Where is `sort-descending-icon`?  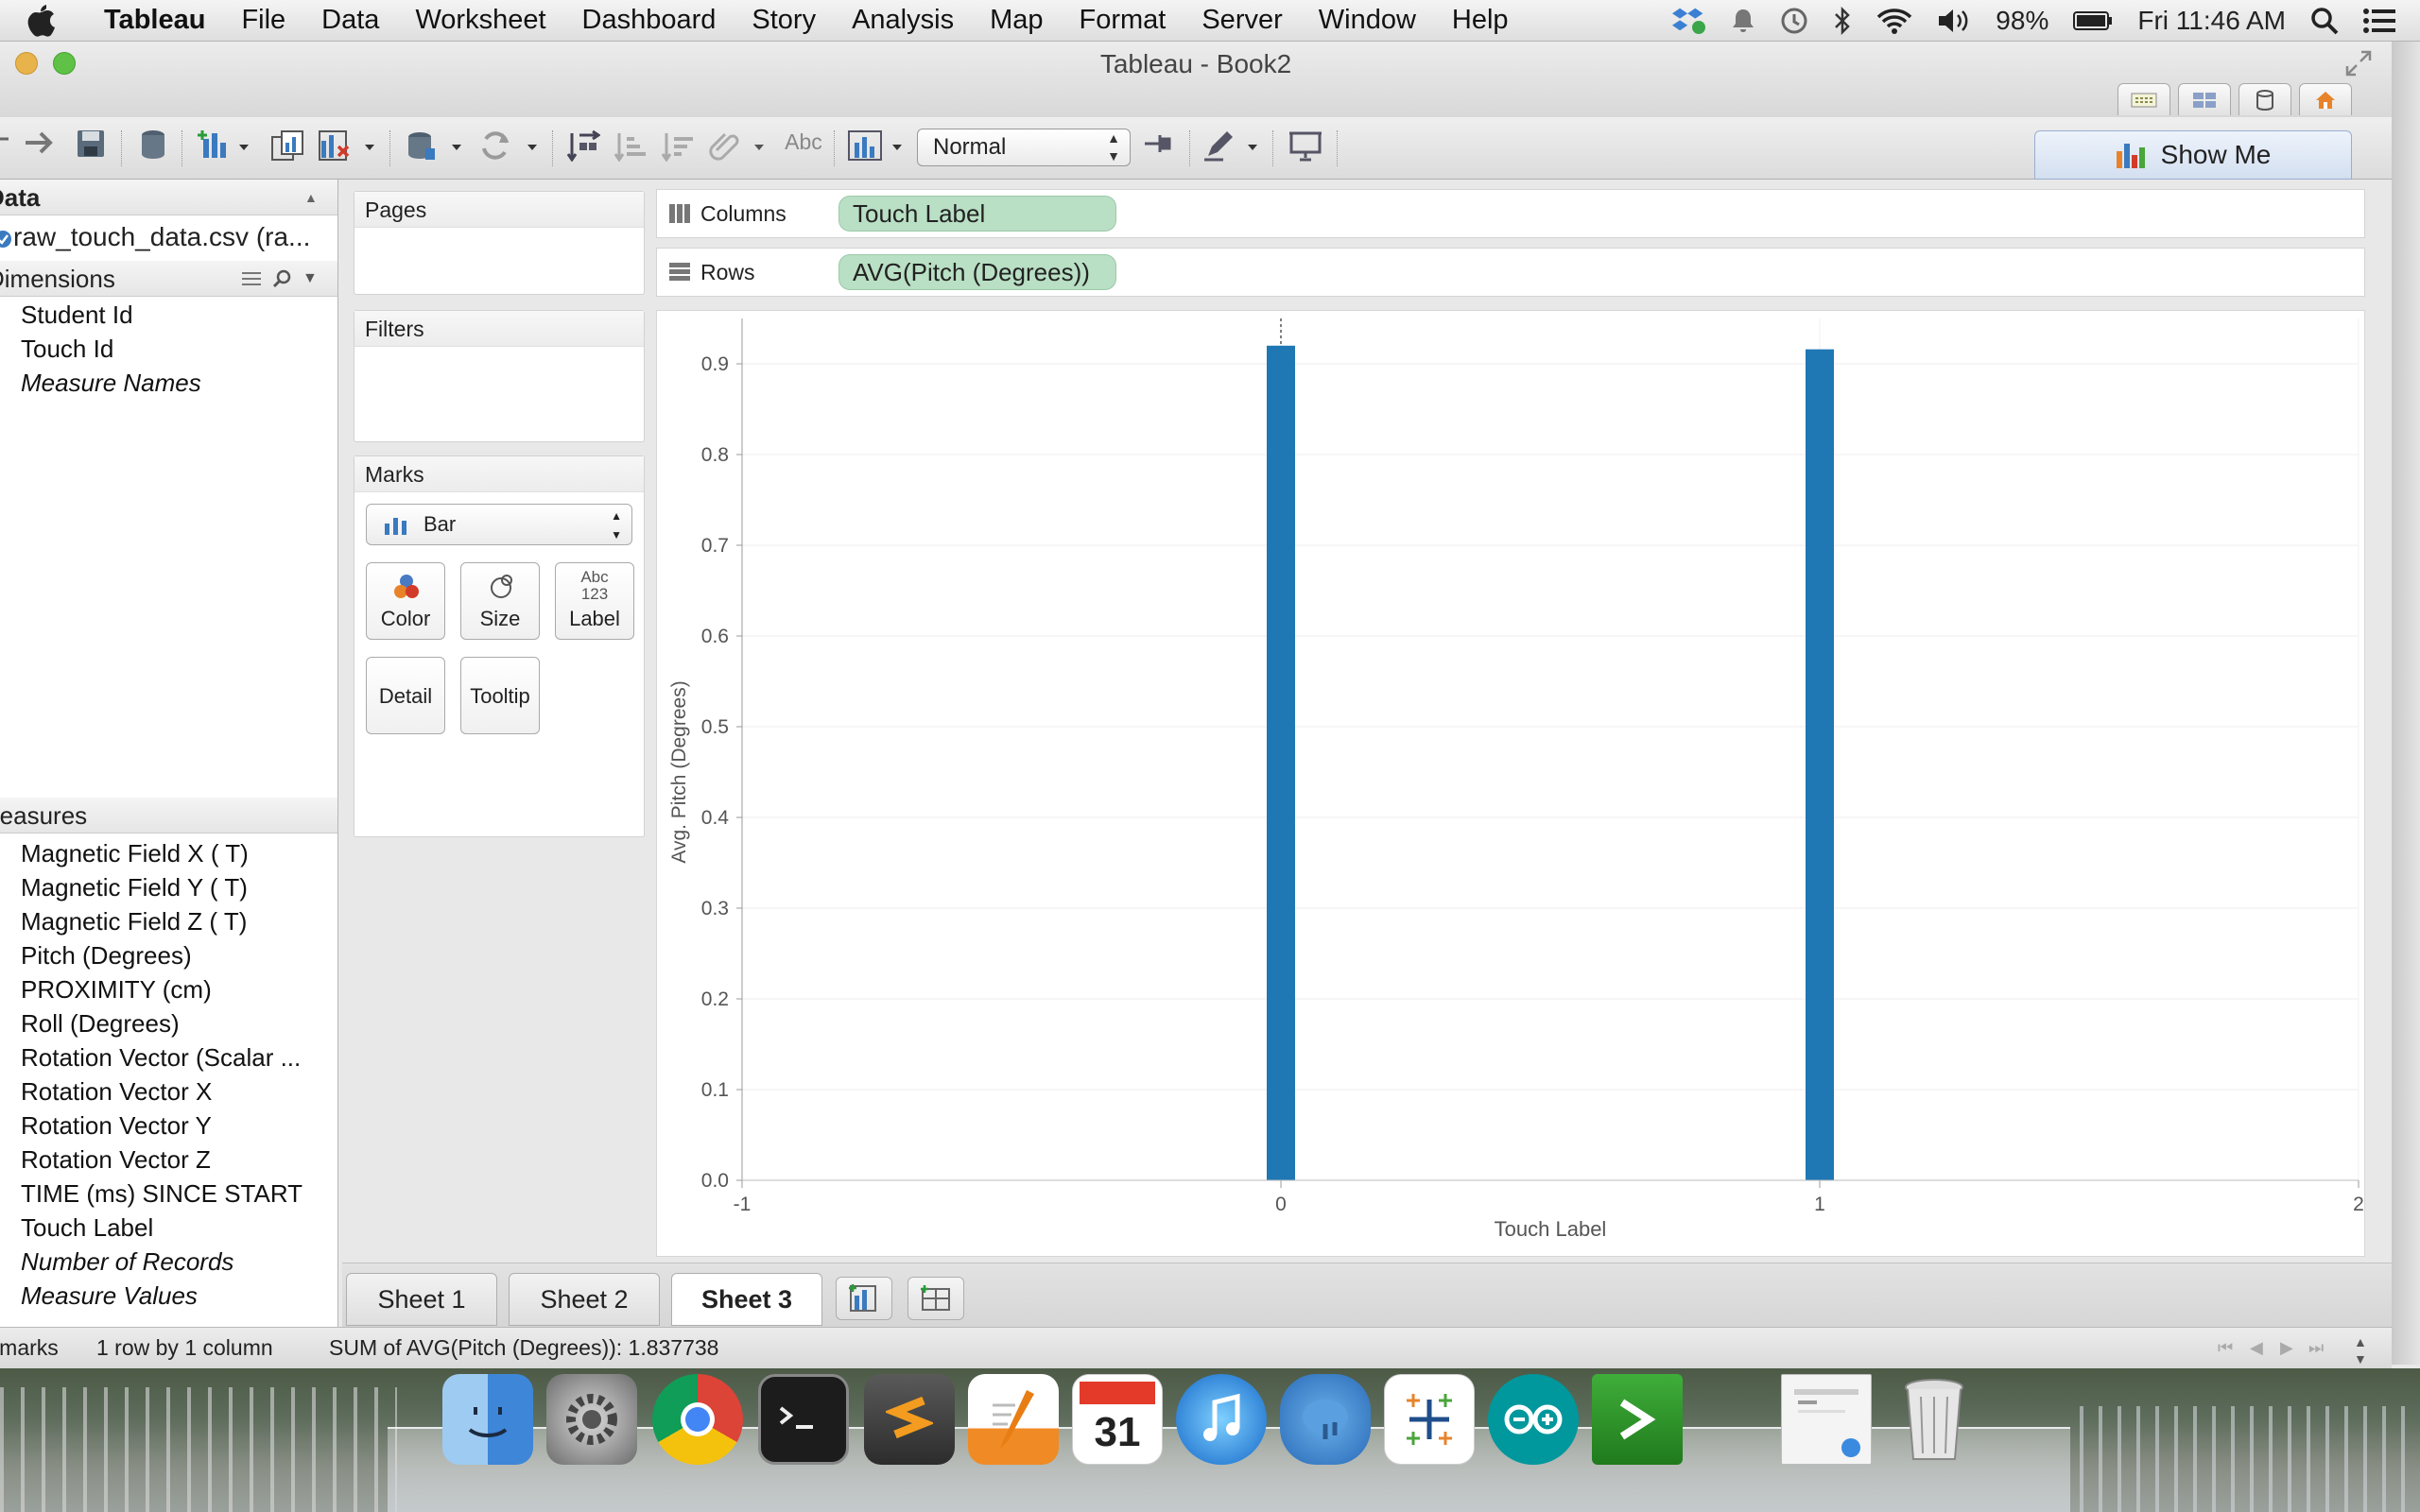 sort-descending-icon is located at coordinates (678, 145).